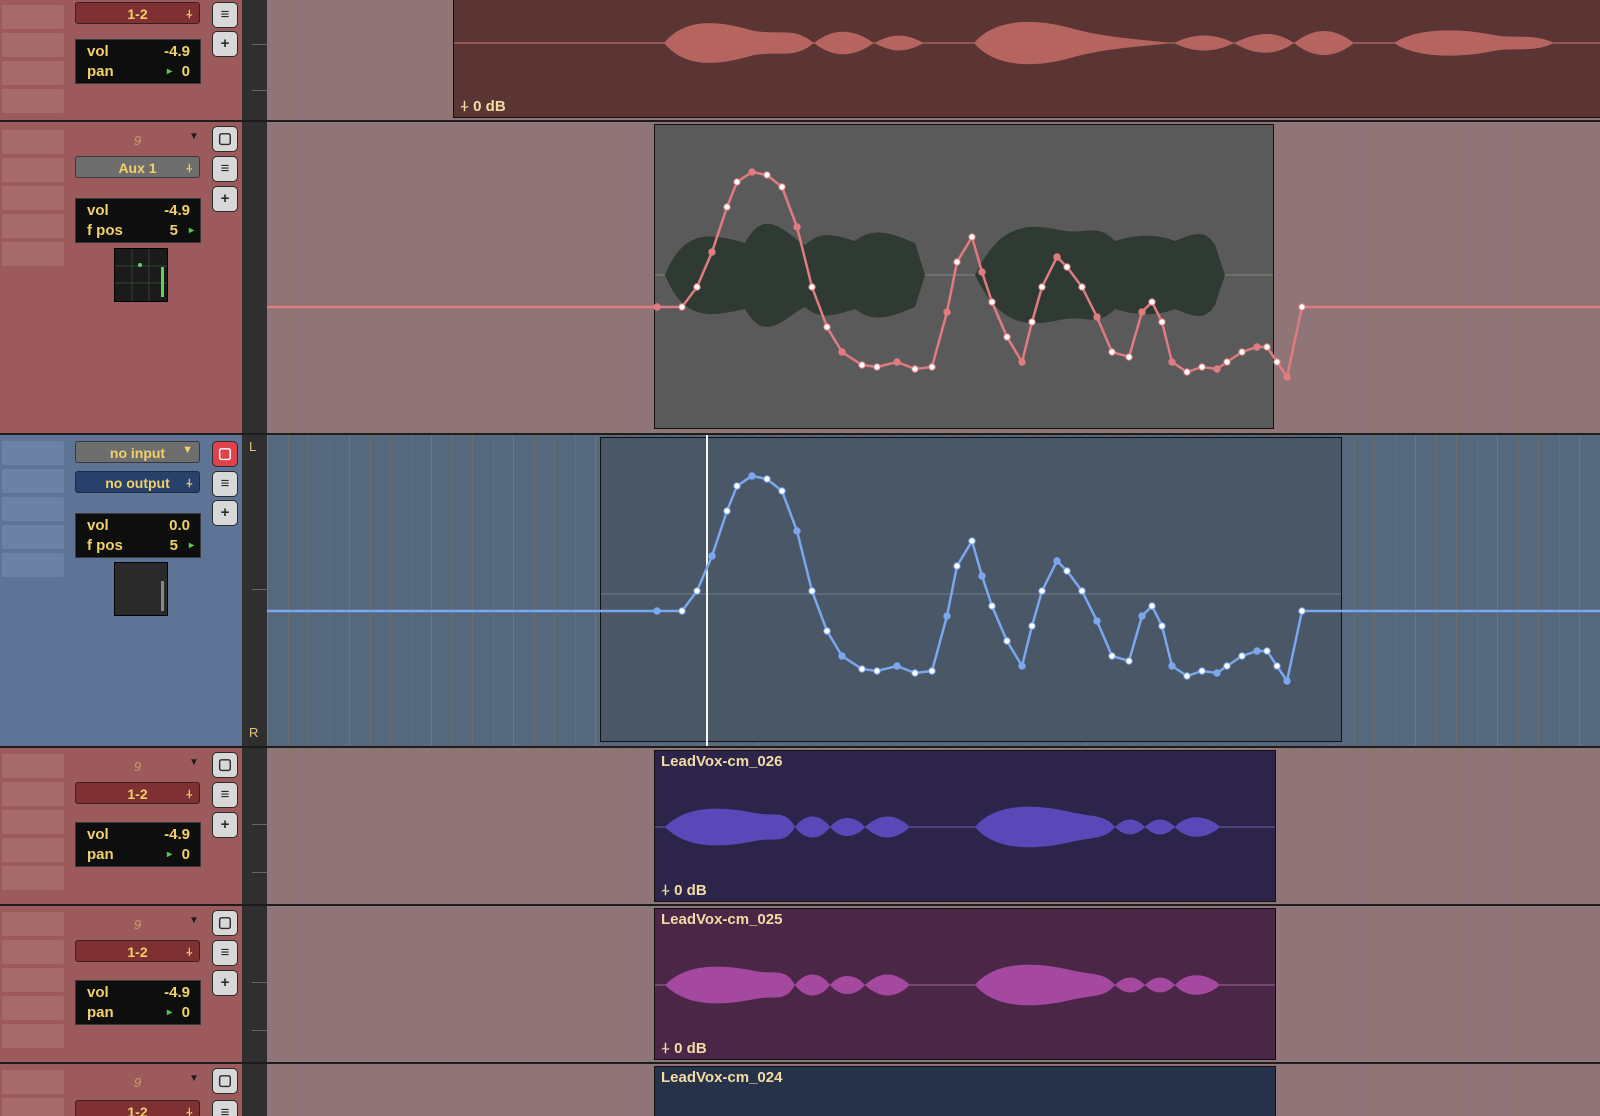 The height and width of the screenshot is (1116, 1600). Describe the element at coordinates (137, 482) in the screenshot. I see `output-selector: no output ⍭` at that location.